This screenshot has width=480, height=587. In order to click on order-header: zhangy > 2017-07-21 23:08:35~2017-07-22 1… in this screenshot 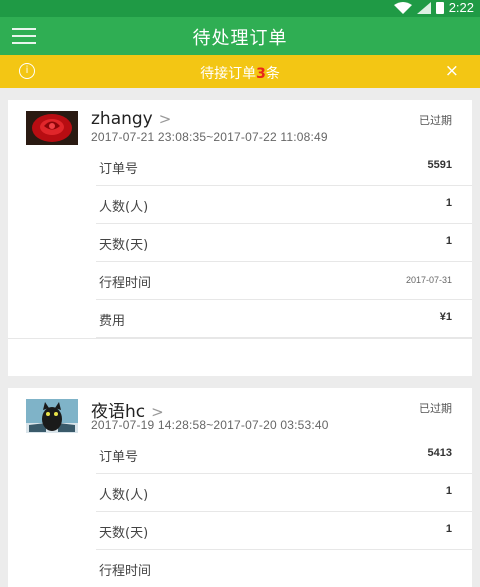, I will do `click(240, 124)`.